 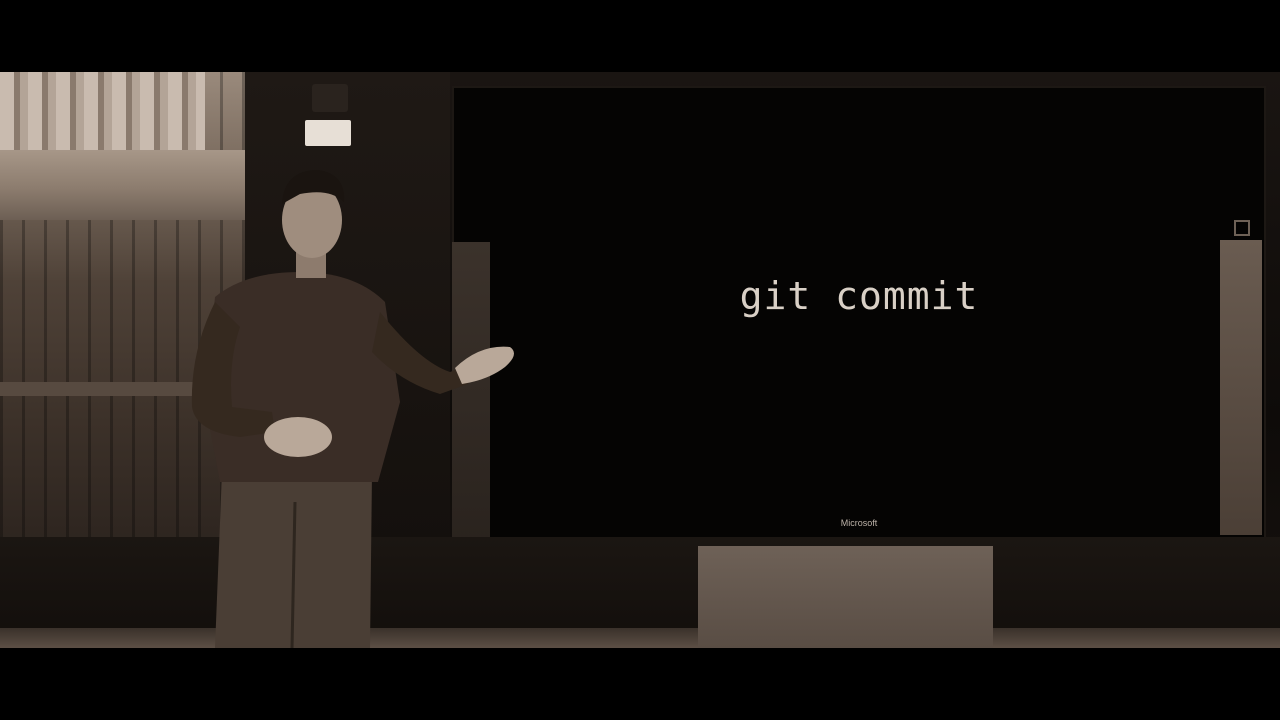 What do you see at coordinates (484, 365) in the screenshot?
I see `speaker-hand-right` at bounding box center [484, 365].